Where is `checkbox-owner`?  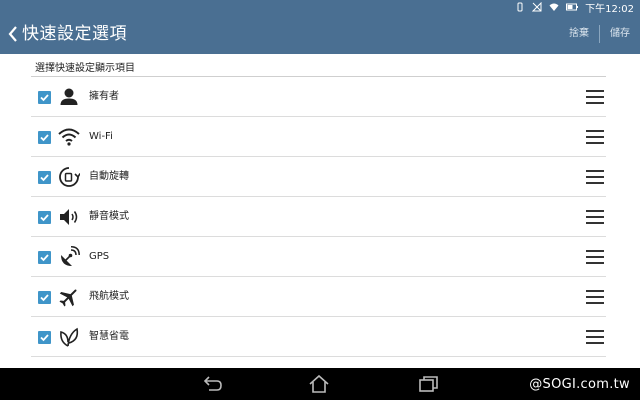 checkbox-owner is located at coordinates (44, 97).